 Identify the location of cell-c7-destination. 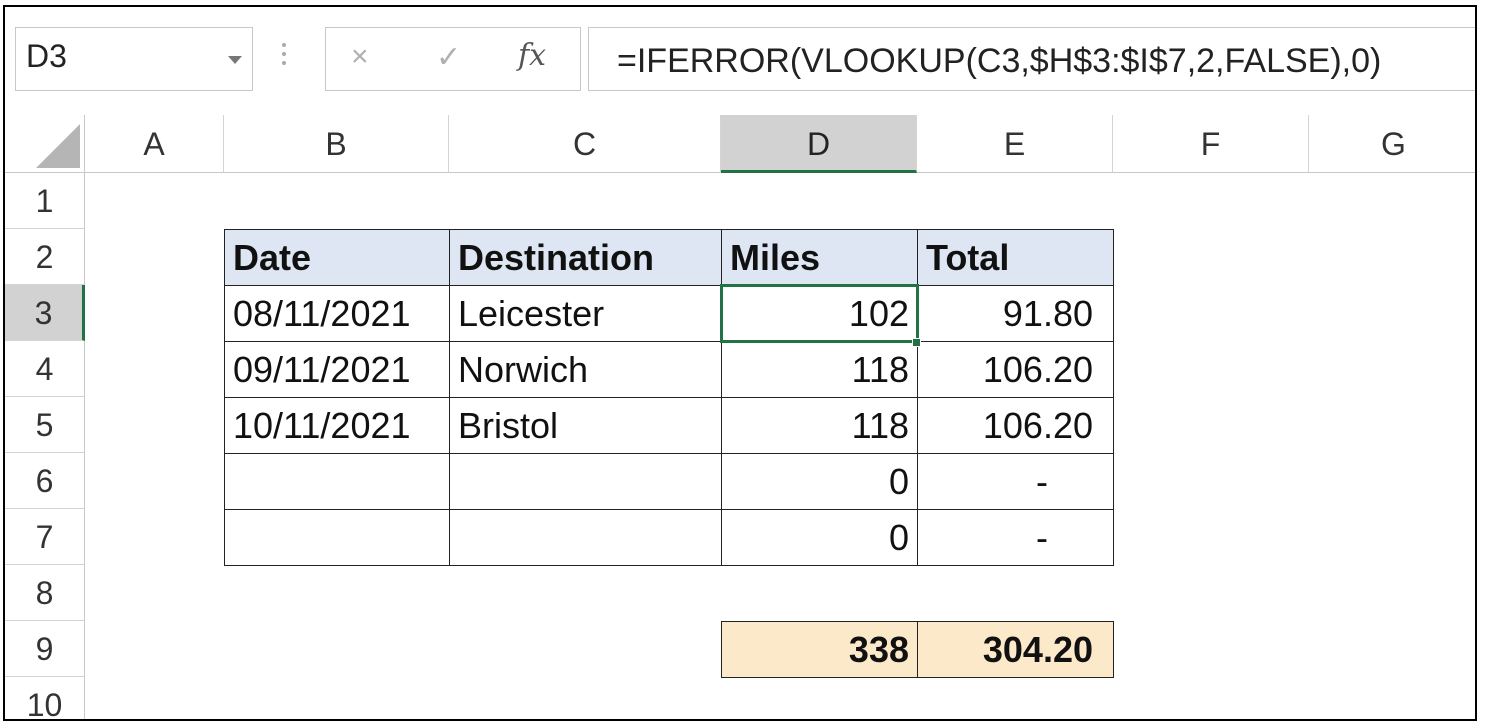
(585, 537).